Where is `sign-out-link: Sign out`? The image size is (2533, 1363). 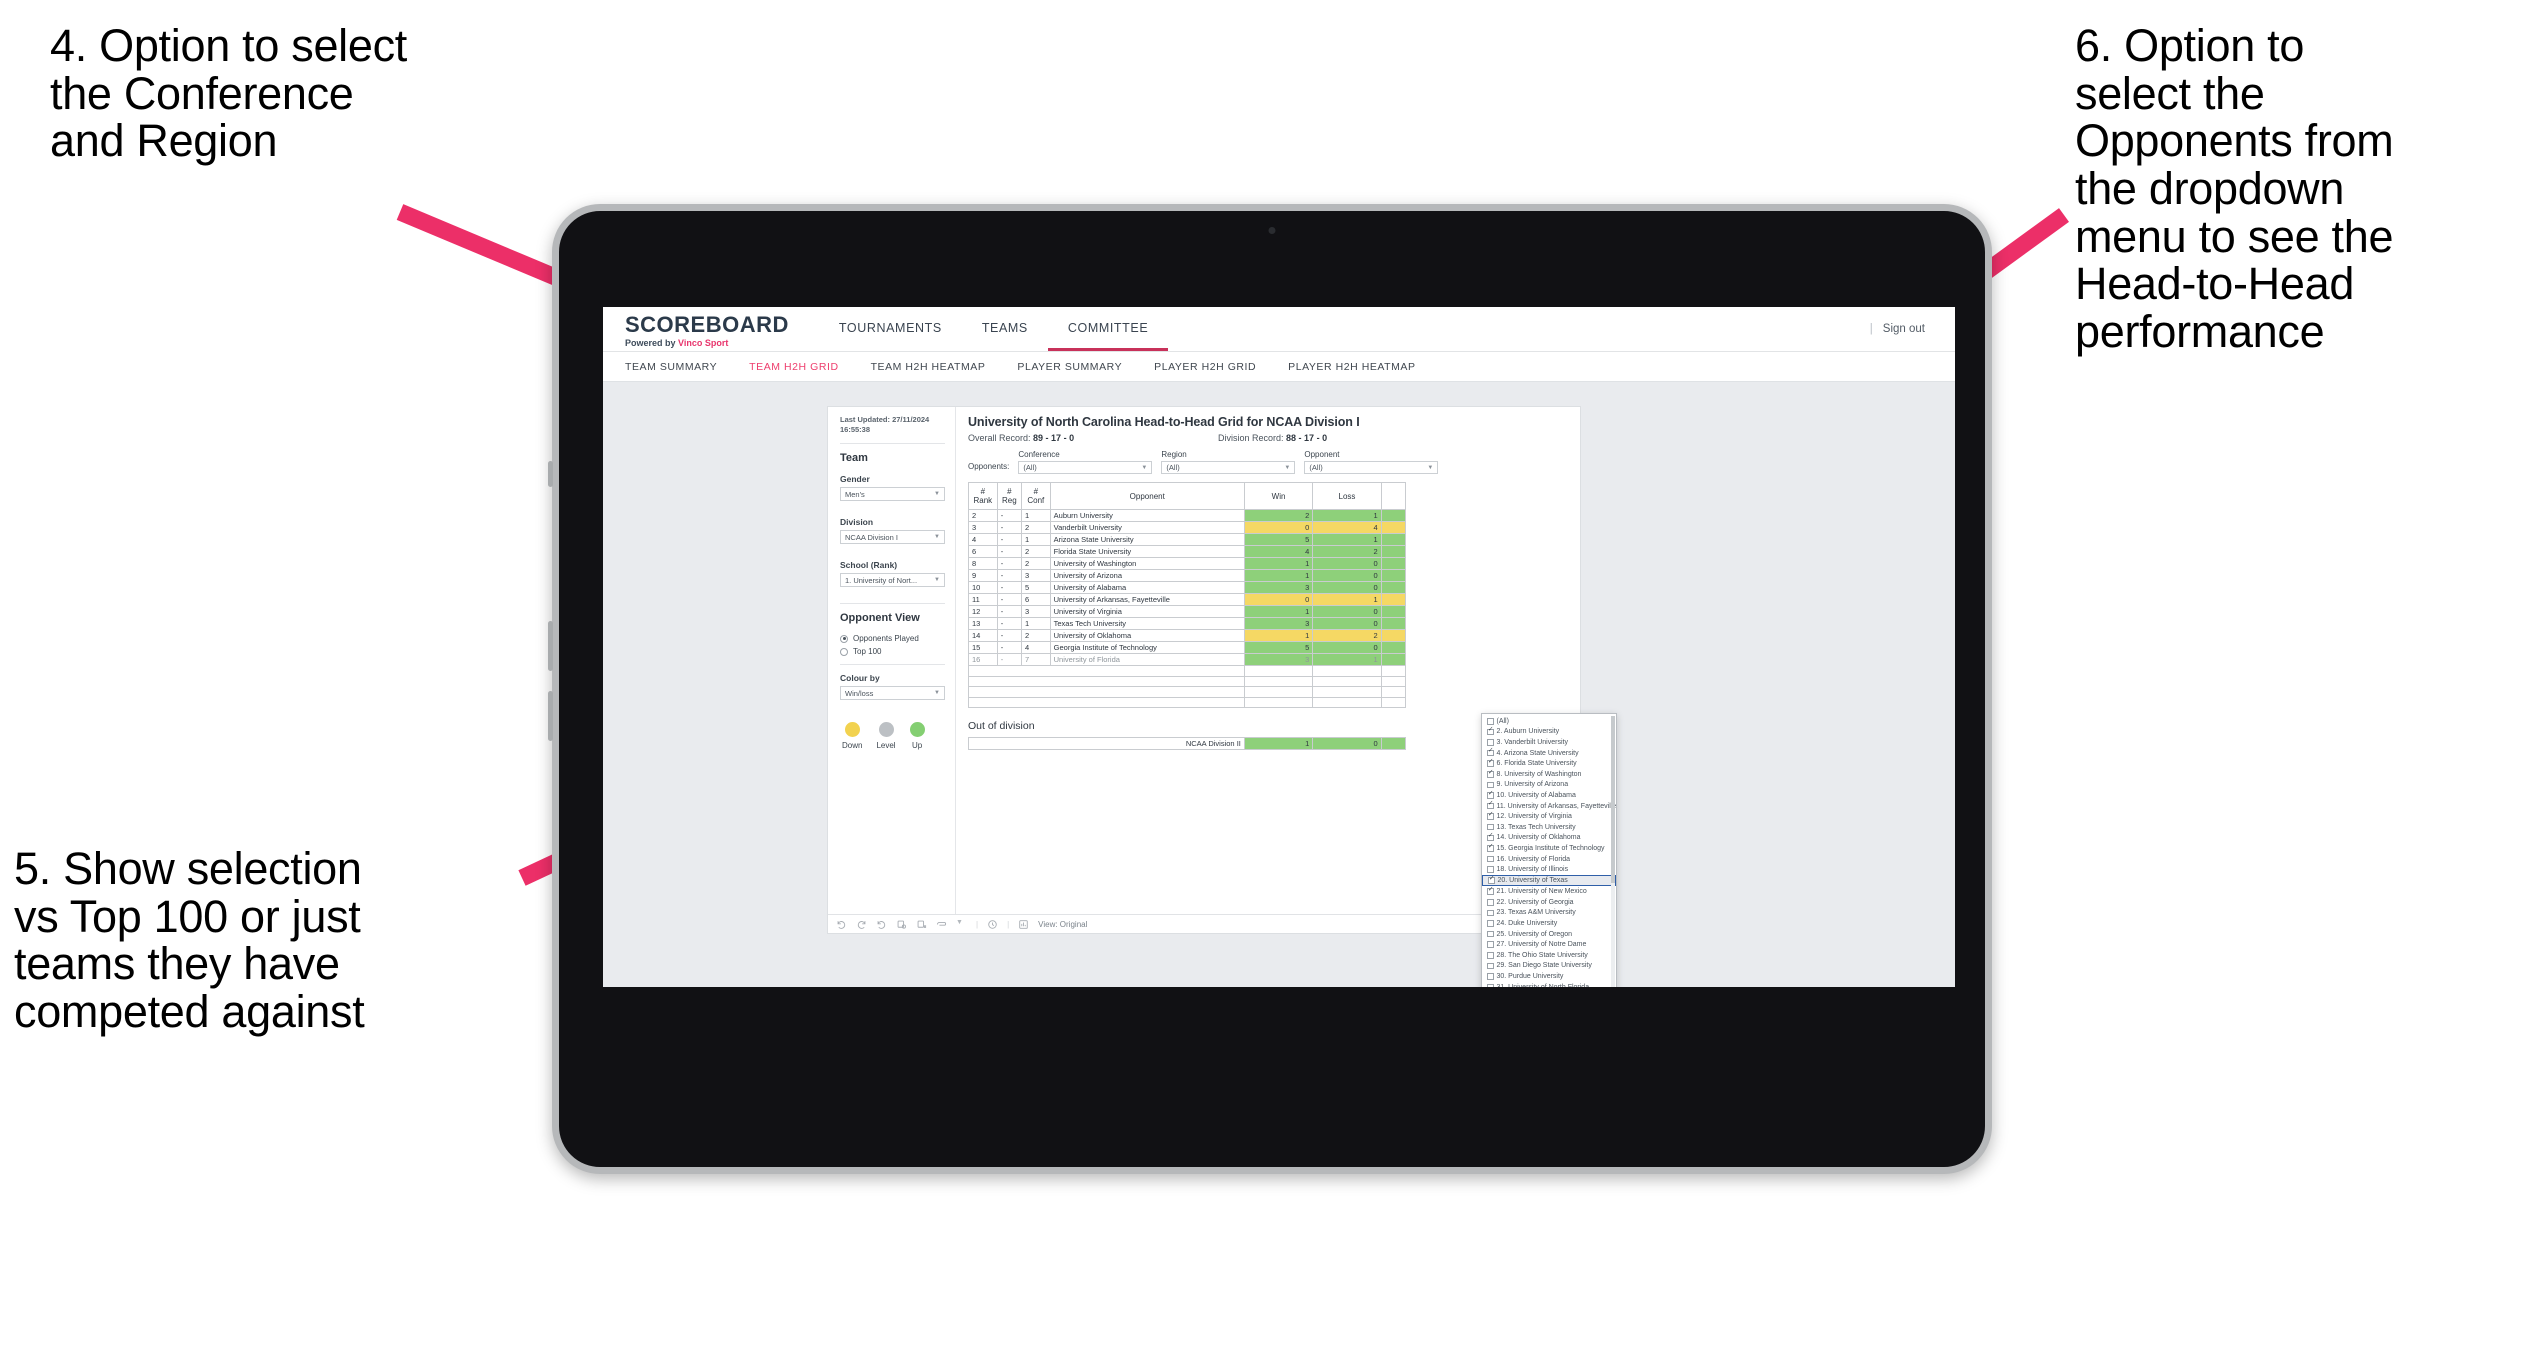
sign-out-link: Sign out is located at coordinates (1904, 329).